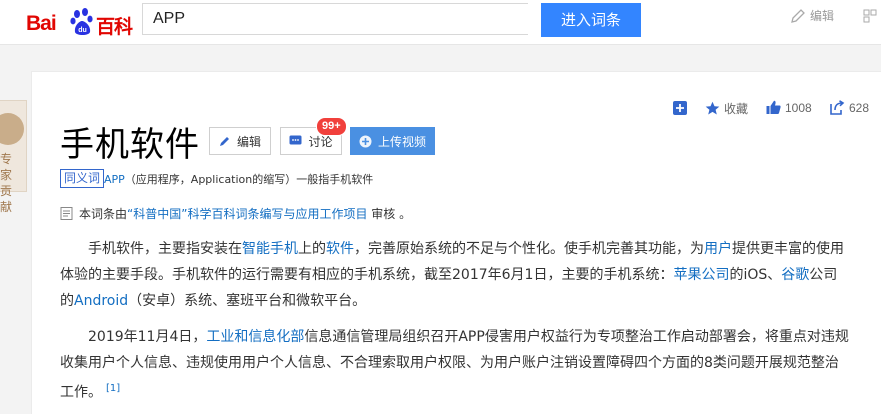 Image resolution: width=881 pixels, height=414 pixels. What do you see at coordinates (529, 249) in the screenshot?
I see `para1-text-3: ，完善原始系统的不足与个性化。使手机完善其功能，为` at bounding box center [529, 249].